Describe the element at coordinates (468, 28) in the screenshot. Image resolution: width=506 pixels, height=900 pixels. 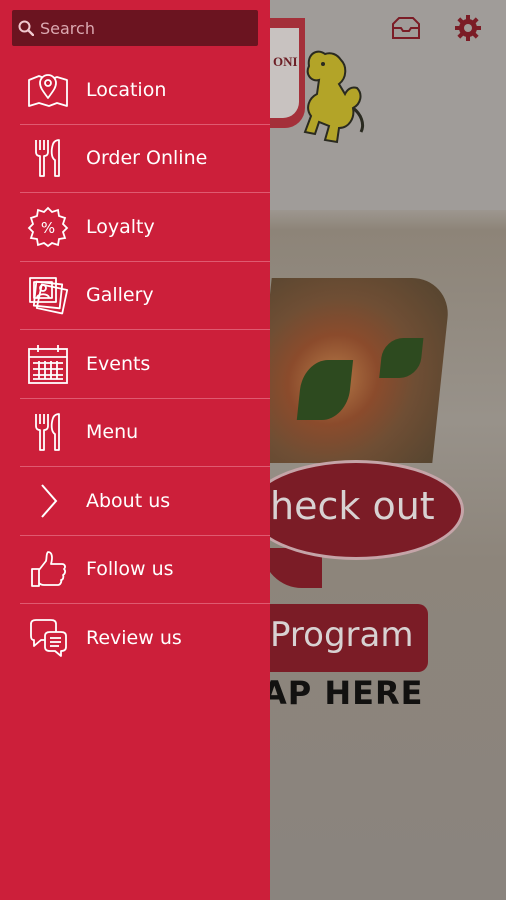
I see `gear-icon` at that location.